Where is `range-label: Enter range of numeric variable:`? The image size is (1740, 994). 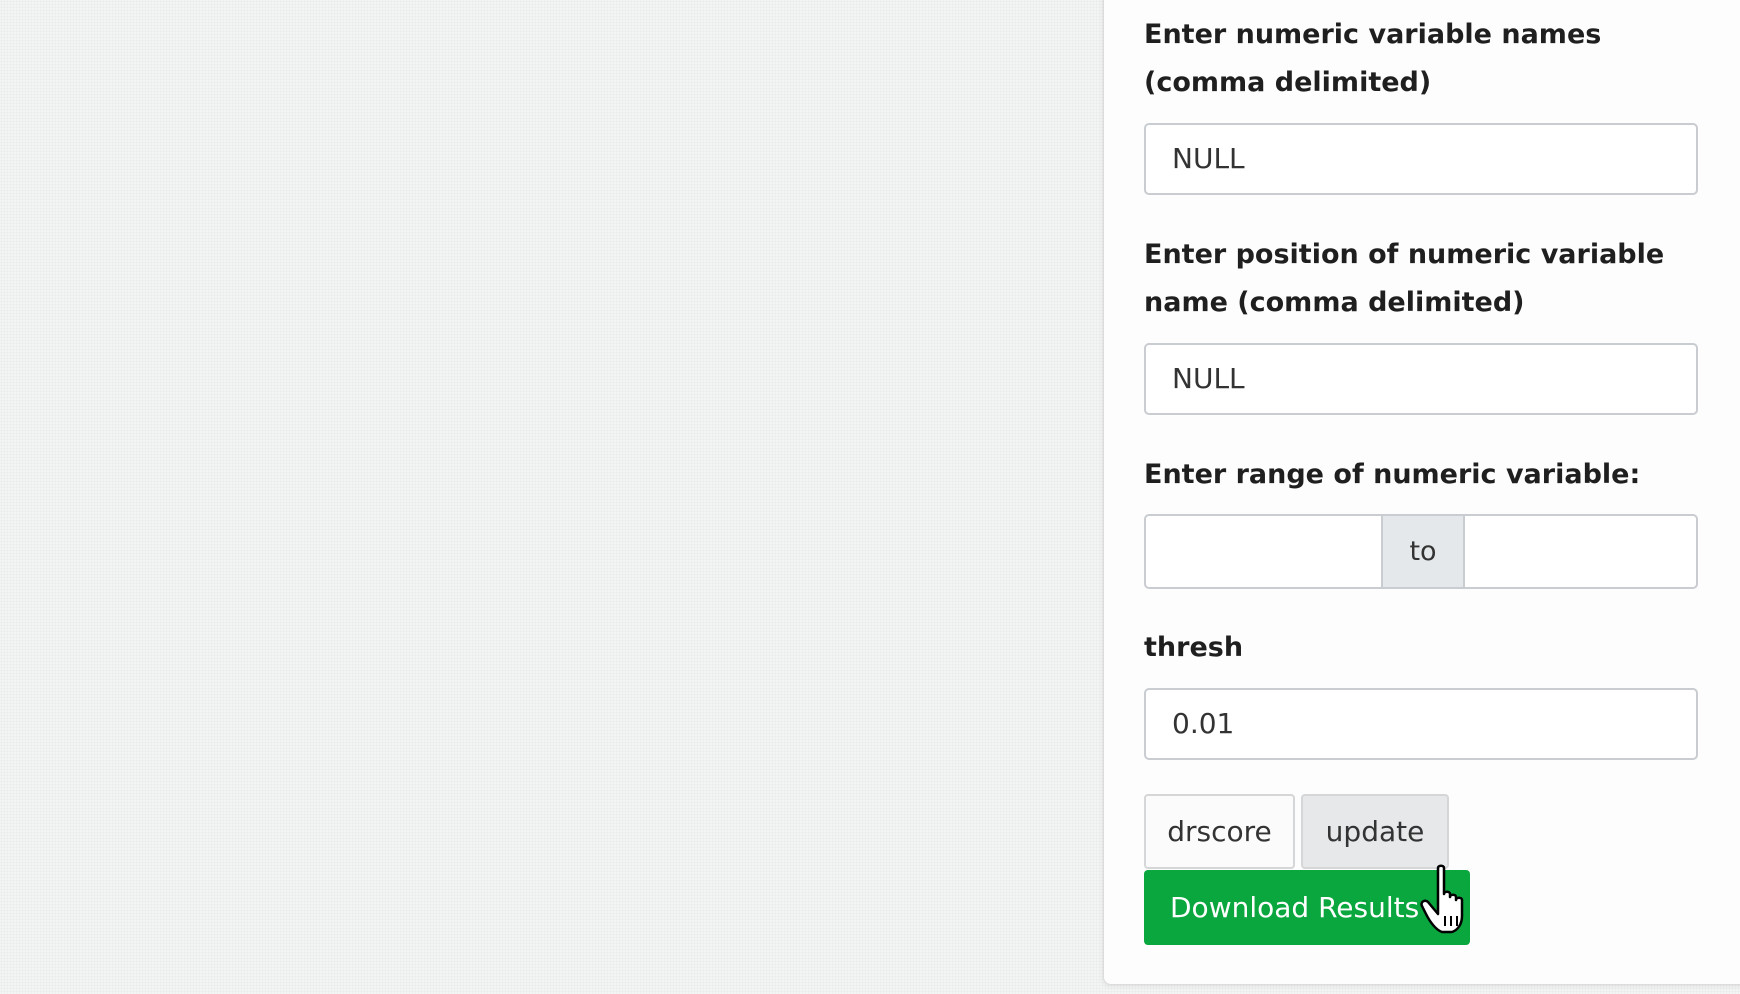 range-label: Enter range of numeric variable: is located at coordinates (1392, 474).